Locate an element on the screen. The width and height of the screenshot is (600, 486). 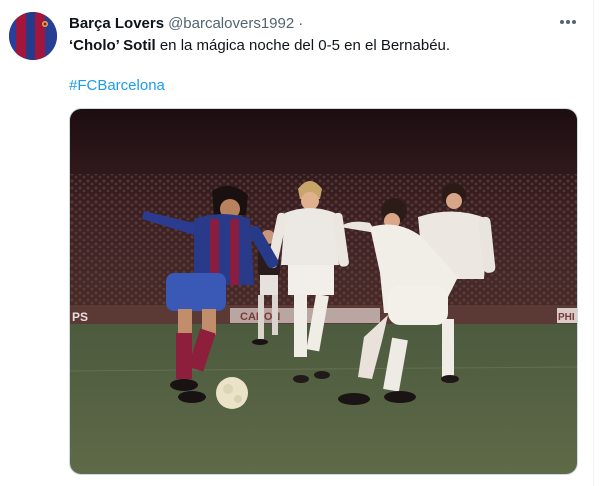
right-border is located at coordinates (593, 243).